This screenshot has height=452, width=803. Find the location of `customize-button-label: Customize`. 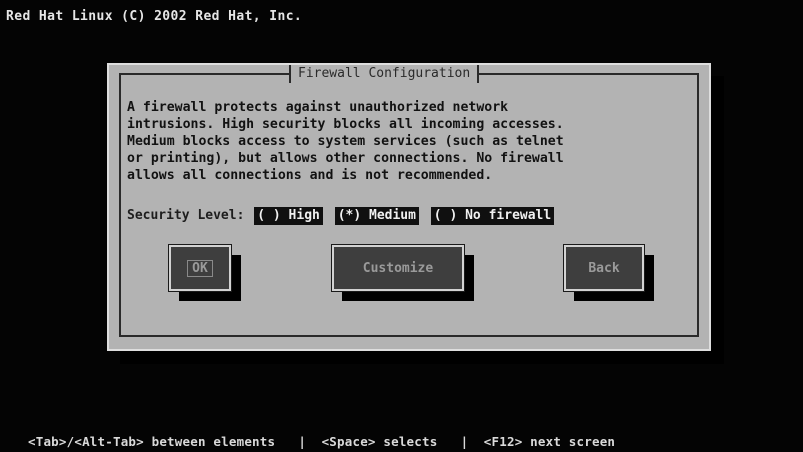

customize-button-label: Customize is located at coordinates (398, 268).